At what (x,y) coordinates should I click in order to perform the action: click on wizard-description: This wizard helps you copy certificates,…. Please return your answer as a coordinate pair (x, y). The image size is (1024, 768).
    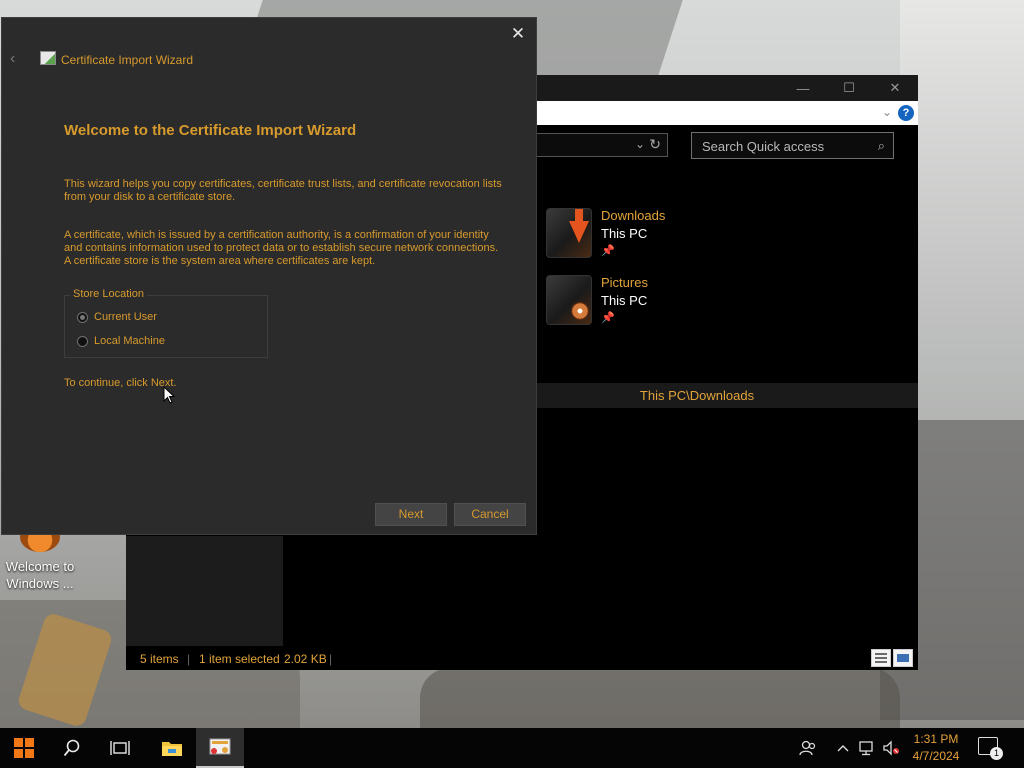
    Looking at the image, I should click on (283, 190).